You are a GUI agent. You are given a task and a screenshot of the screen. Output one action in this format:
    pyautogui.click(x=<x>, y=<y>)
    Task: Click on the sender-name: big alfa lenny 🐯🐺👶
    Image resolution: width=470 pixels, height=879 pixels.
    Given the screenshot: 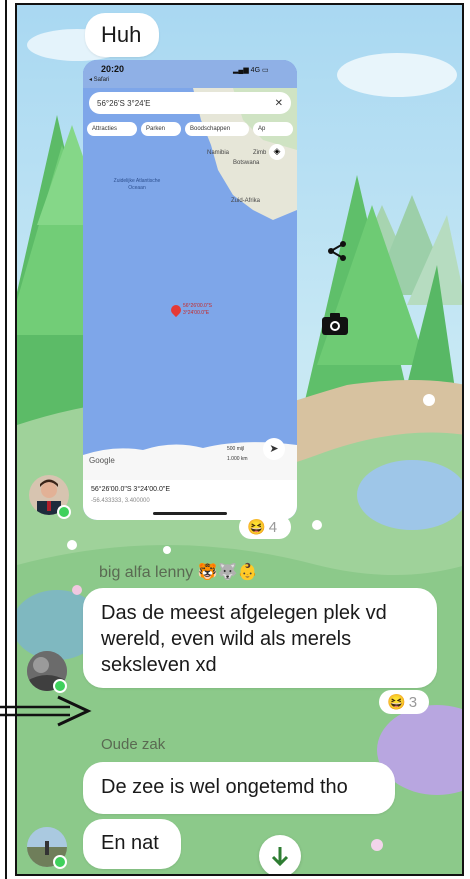 What is the action you would take?
    pyautogui.click(x=178, y=572)
    